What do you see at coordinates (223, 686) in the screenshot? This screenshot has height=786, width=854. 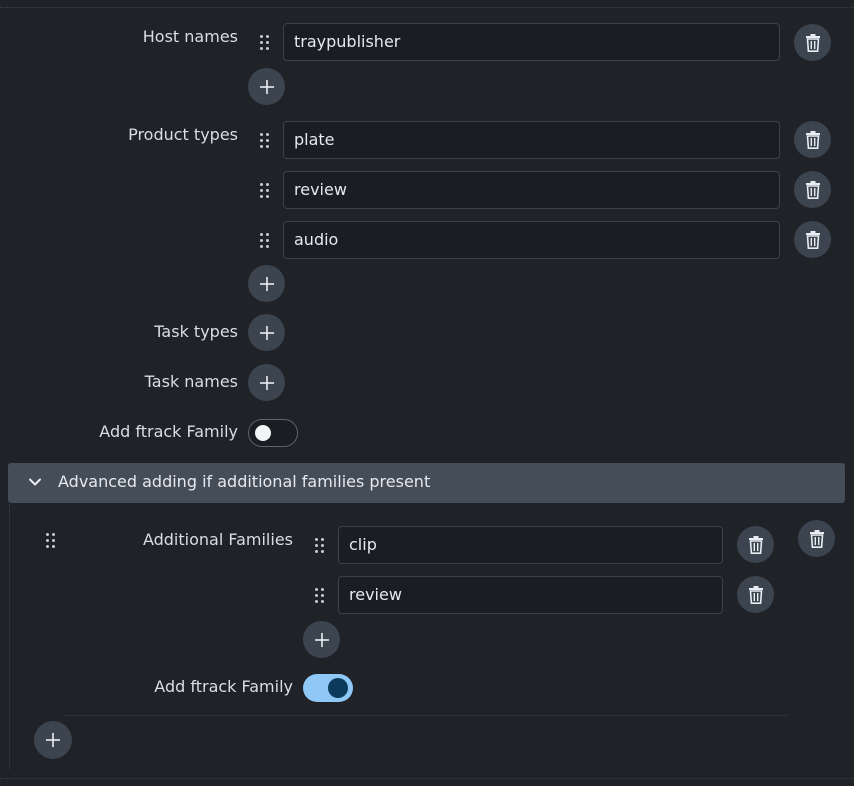 I see `entry-add-ftrack-family-label: Add ftrack Family` at bounding box center [223, 686].